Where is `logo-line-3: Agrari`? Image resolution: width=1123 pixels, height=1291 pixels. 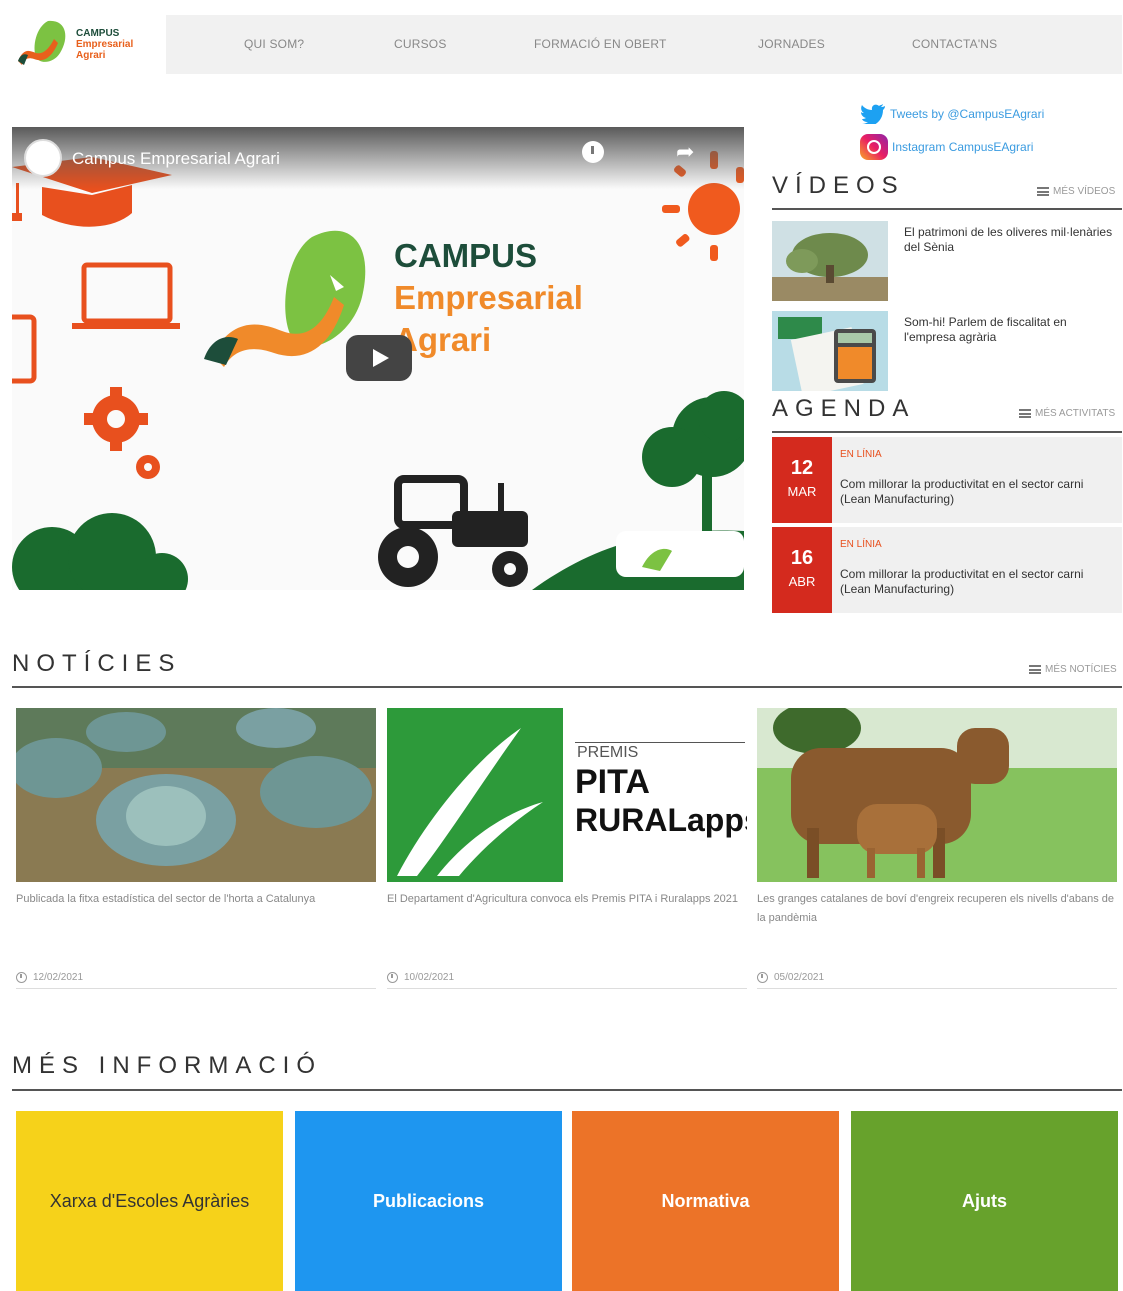
logo-line-3: Agrari is located at coordinates (91, 55).